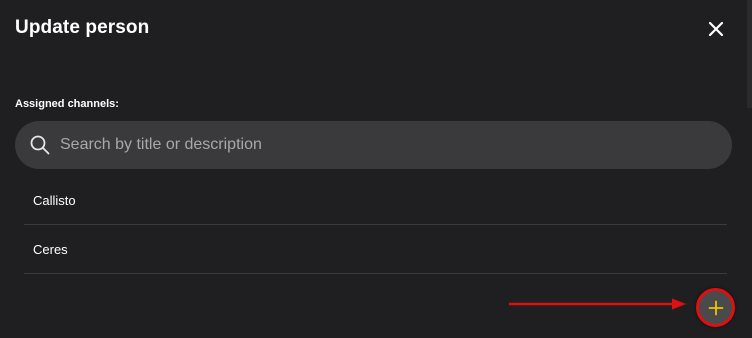 The width and height of the screenshot is (752, 338). What do you see at coordinates (82, 27) in the screenshot?
I see `dialog-title: Update person` at bounding box center [82, 27].